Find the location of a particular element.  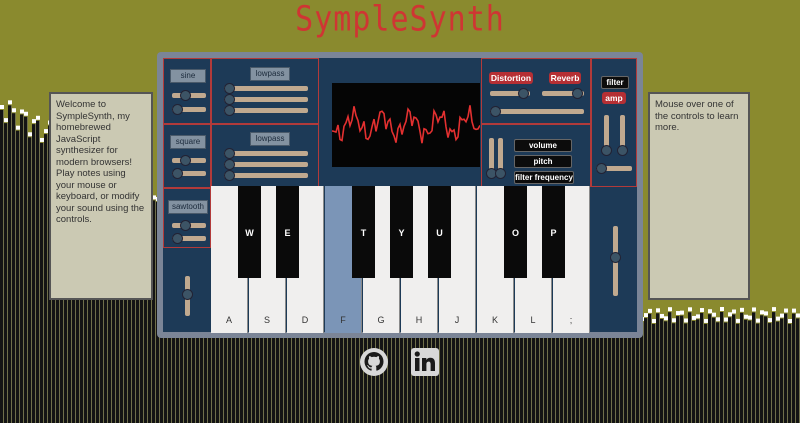

distortion-slider is located at coordinates (510, 93).